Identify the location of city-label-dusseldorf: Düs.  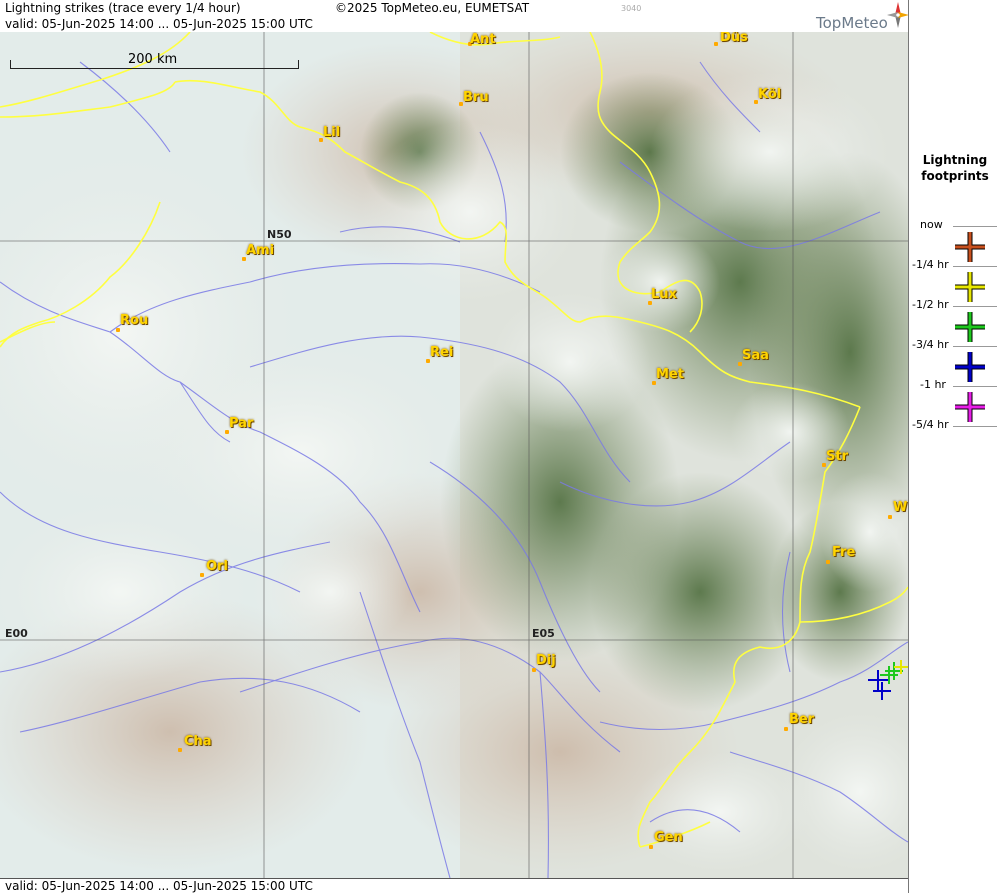
(734, 38).